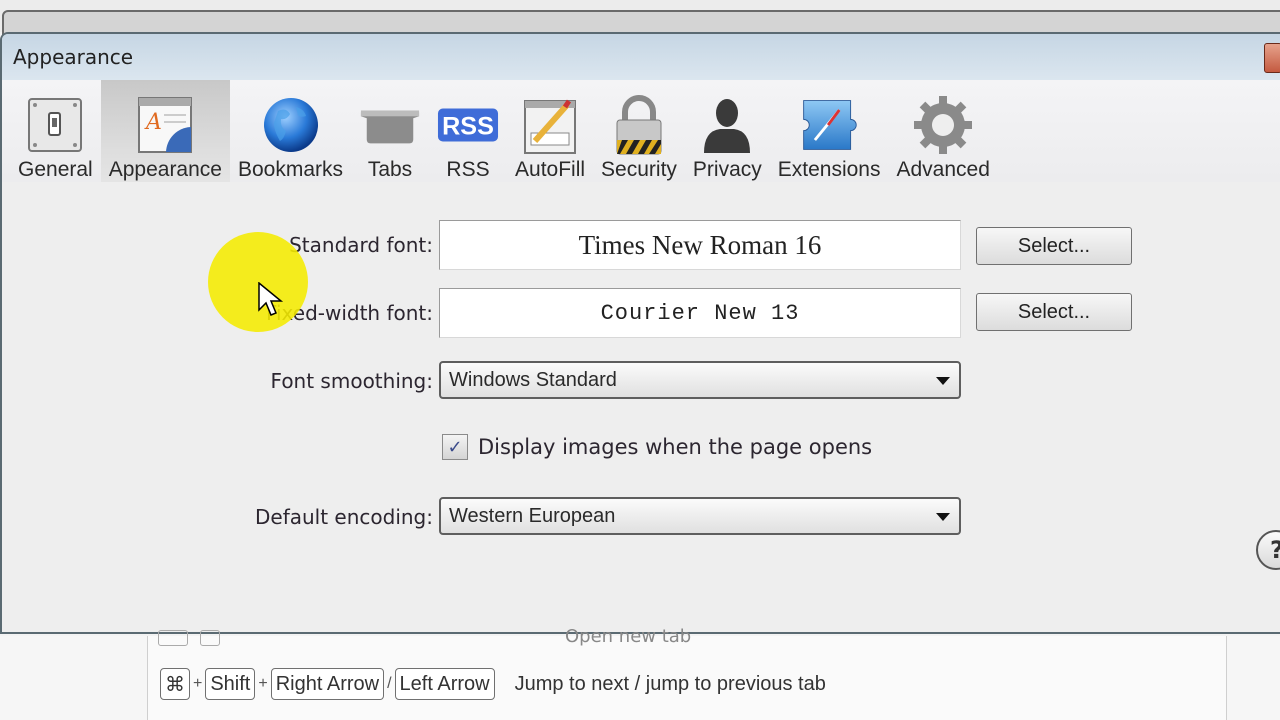  I want to click on puzzle-compass-icon, so click(829, 125).